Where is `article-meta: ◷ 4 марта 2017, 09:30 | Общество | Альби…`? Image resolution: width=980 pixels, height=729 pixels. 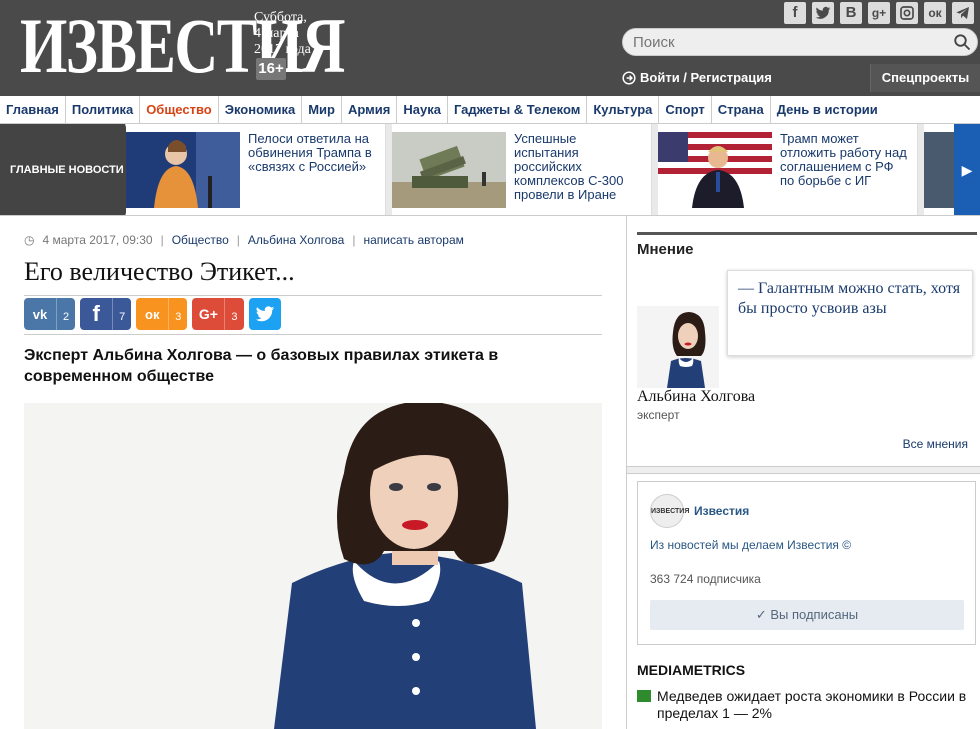 article-meta: ◷ 4 марта 2017, 09:30 | Общество | Альби… is located at coordinates (244, 240).